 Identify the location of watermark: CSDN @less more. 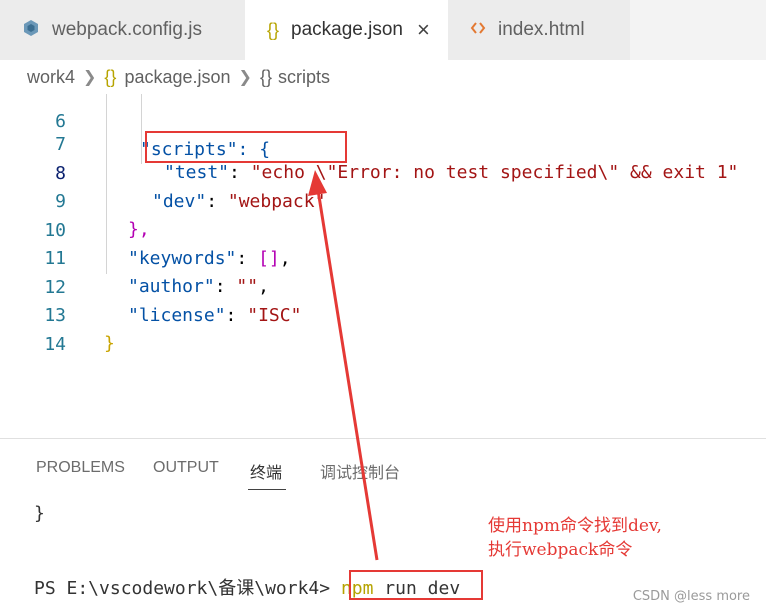
(691, 596).